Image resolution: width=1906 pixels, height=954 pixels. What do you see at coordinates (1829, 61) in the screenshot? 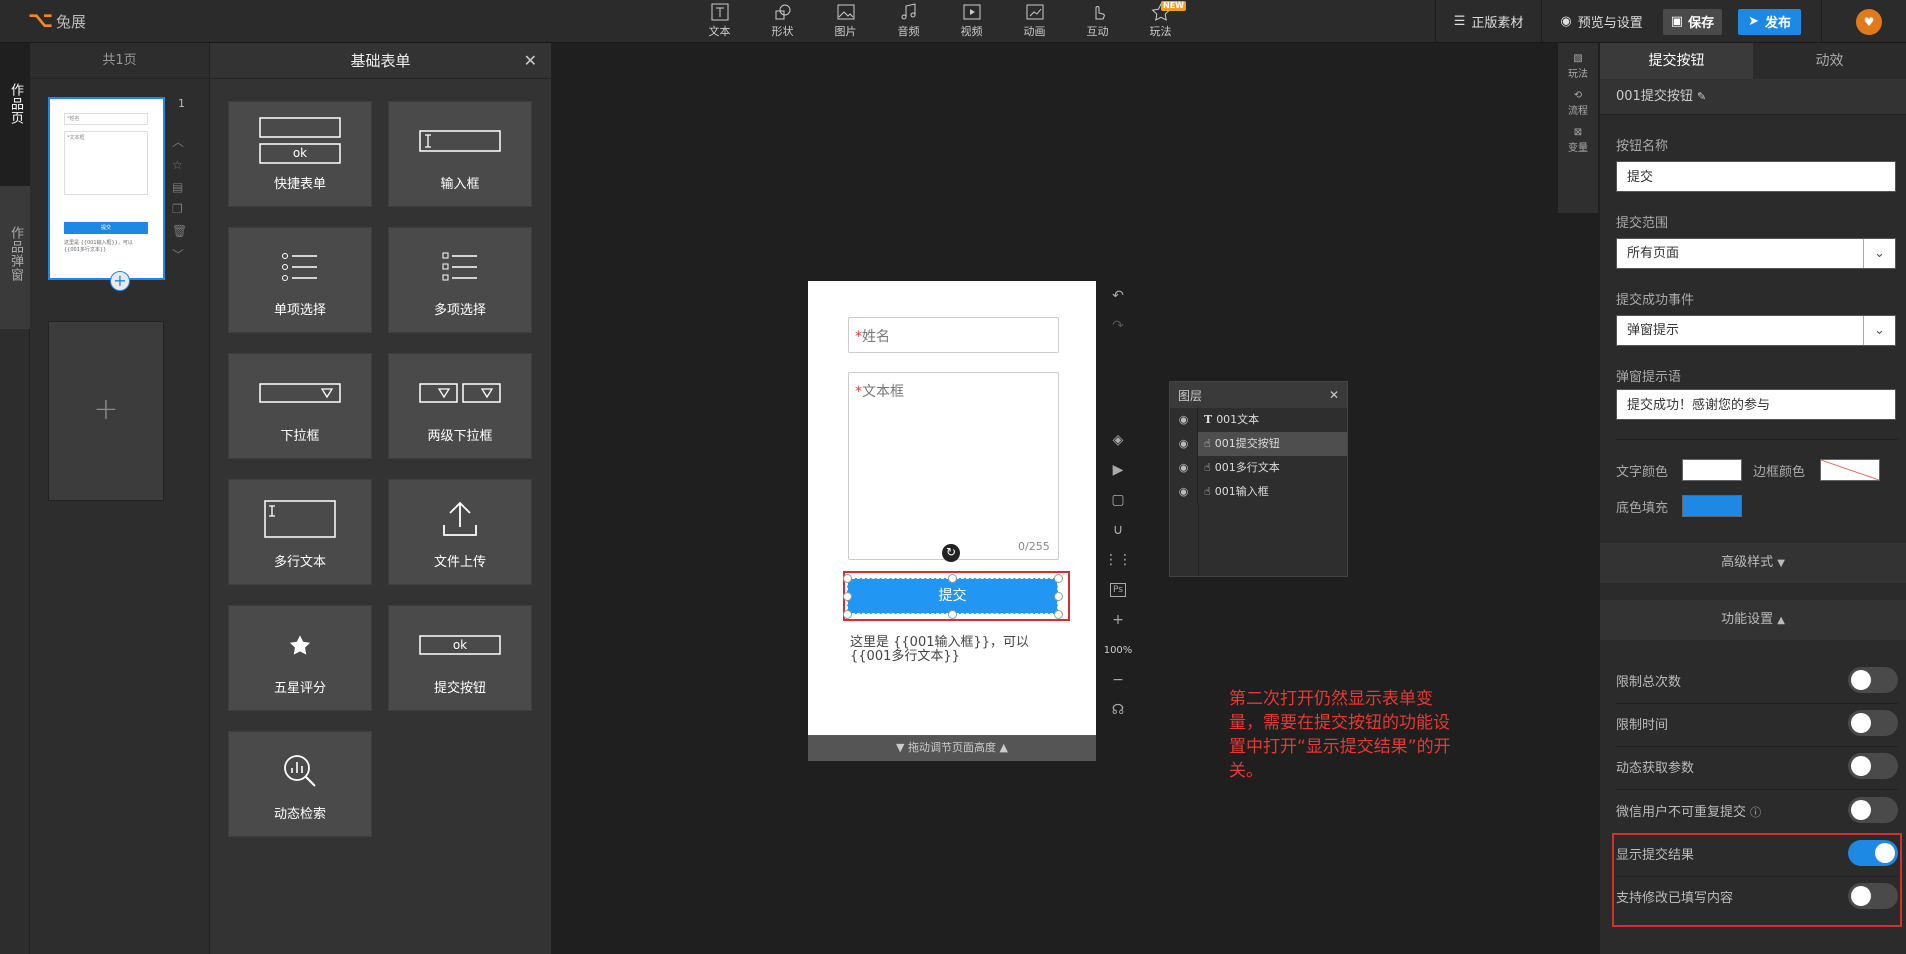
I see `tab-effects: 动效` at bounding box center [1829, 61].